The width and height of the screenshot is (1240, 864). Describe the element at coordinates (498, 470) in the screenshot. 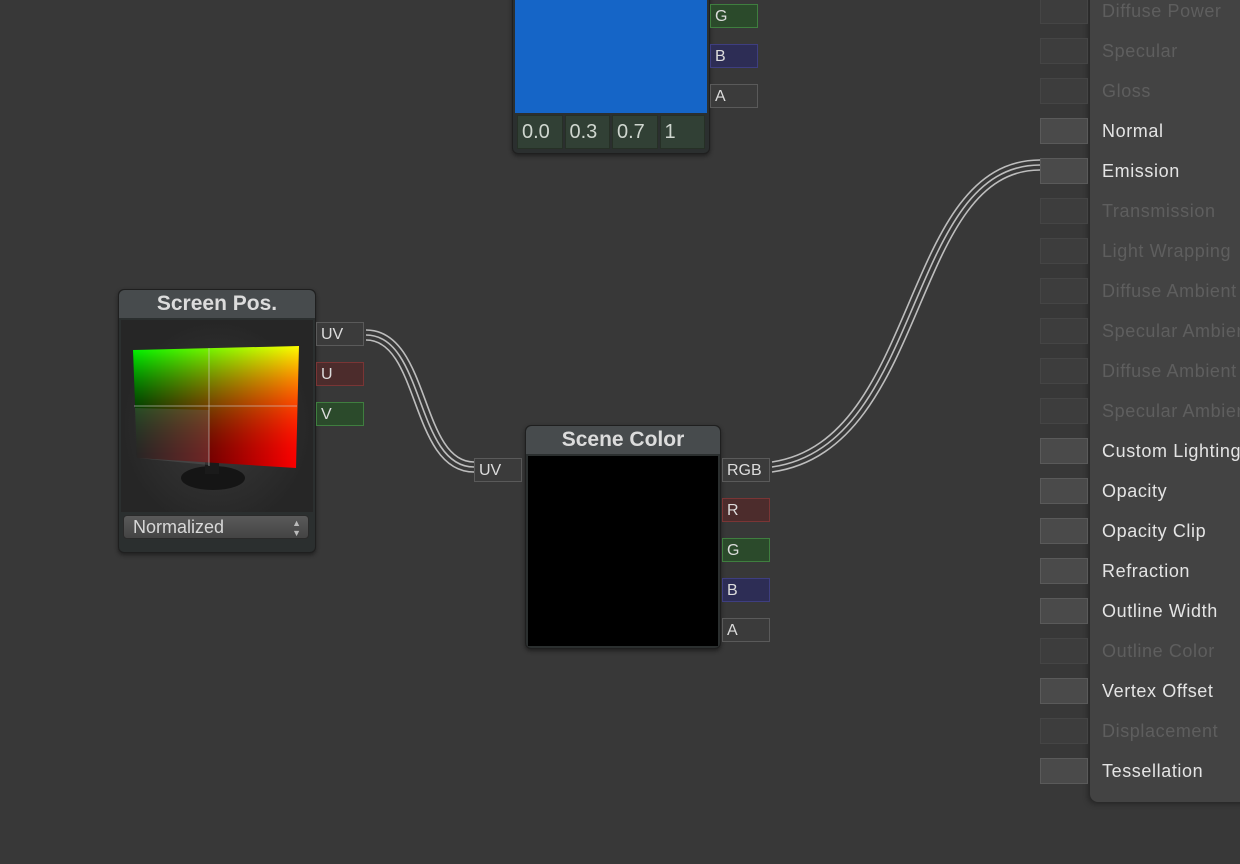

I see `scene-color-input-uv: UV` at that location.